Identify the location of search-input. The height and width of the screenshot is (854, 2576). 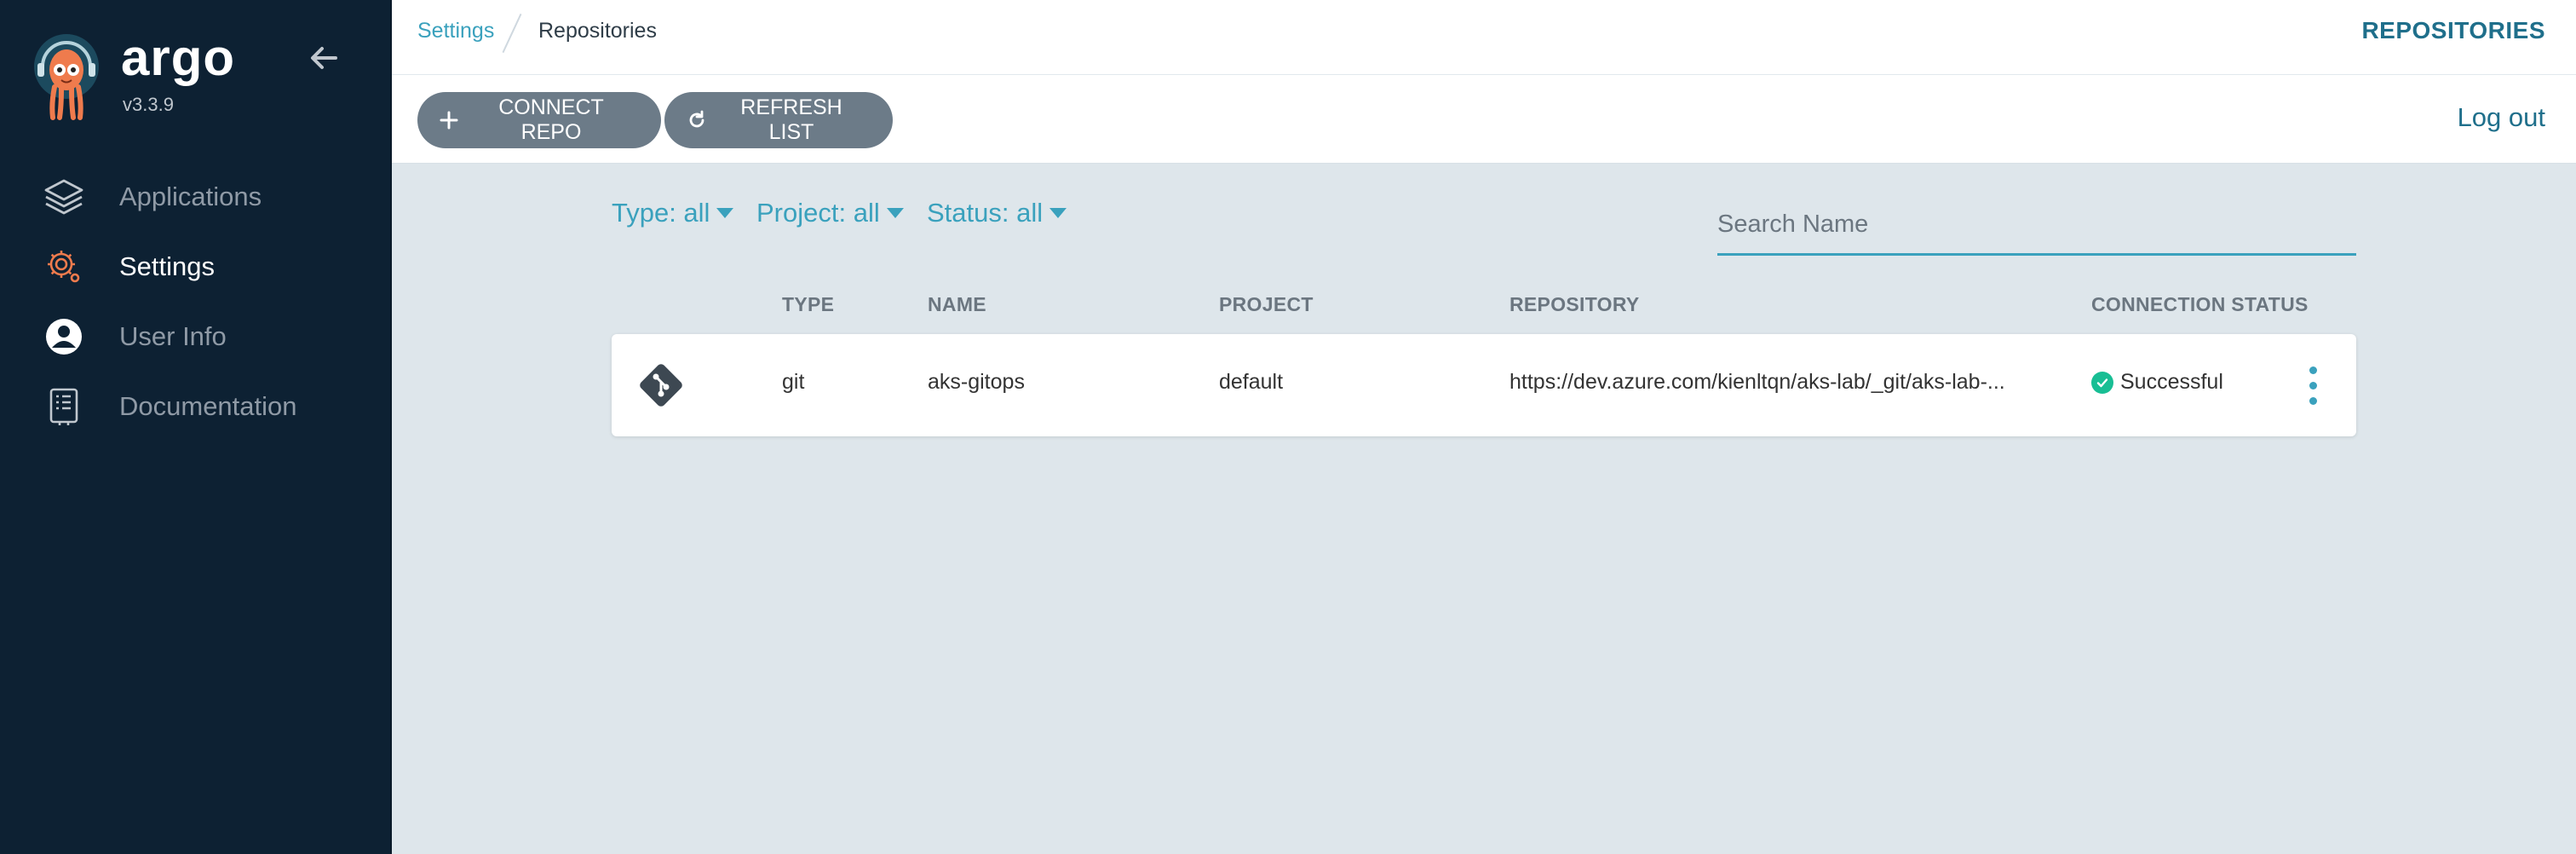
(2037, 226).